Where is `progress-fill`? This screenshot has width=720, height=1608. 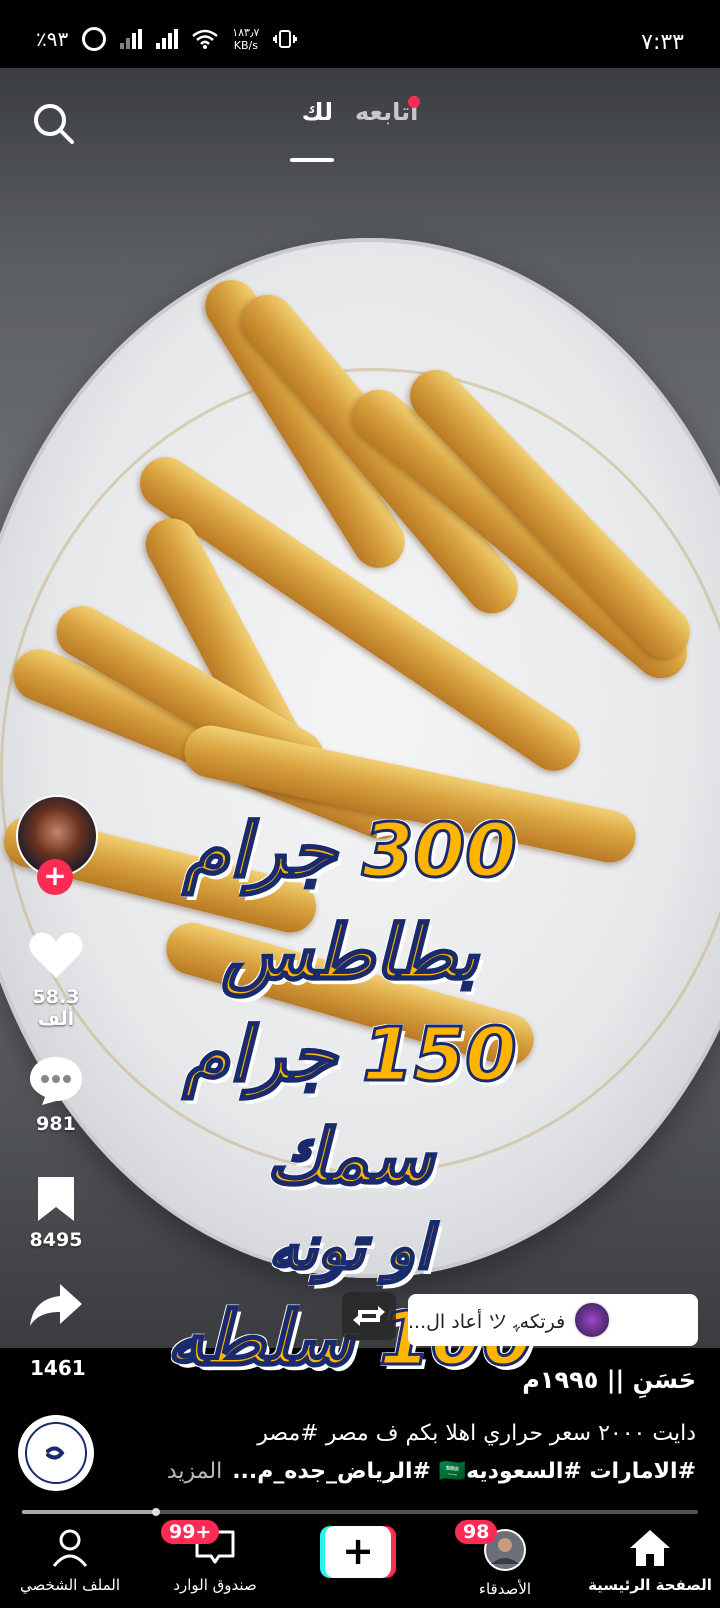 progress-fill is located at coordinates (90, 1512).